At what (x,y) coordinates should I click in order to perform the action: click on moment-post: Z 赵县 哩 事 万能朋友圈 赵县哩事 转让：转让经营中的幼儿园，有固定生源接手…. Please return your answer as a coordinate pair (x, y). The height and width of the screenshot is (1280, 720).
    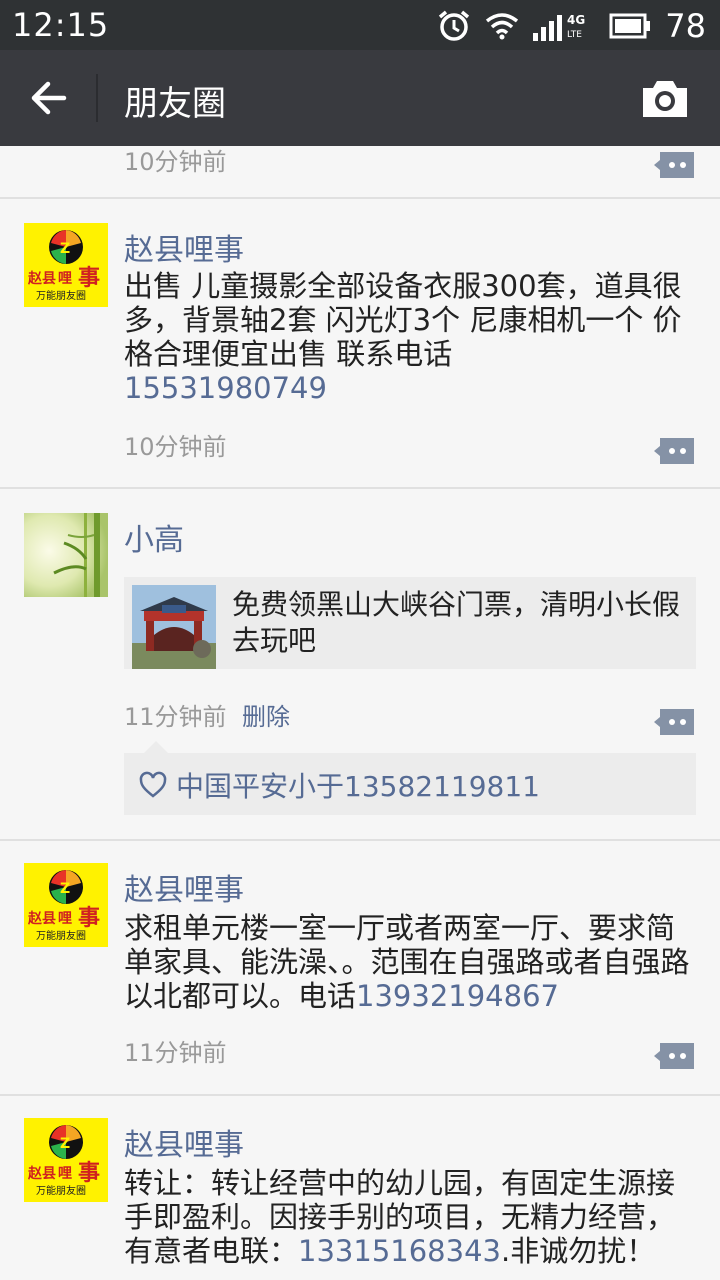
    Looking at the image, I should click on (360, 1188).